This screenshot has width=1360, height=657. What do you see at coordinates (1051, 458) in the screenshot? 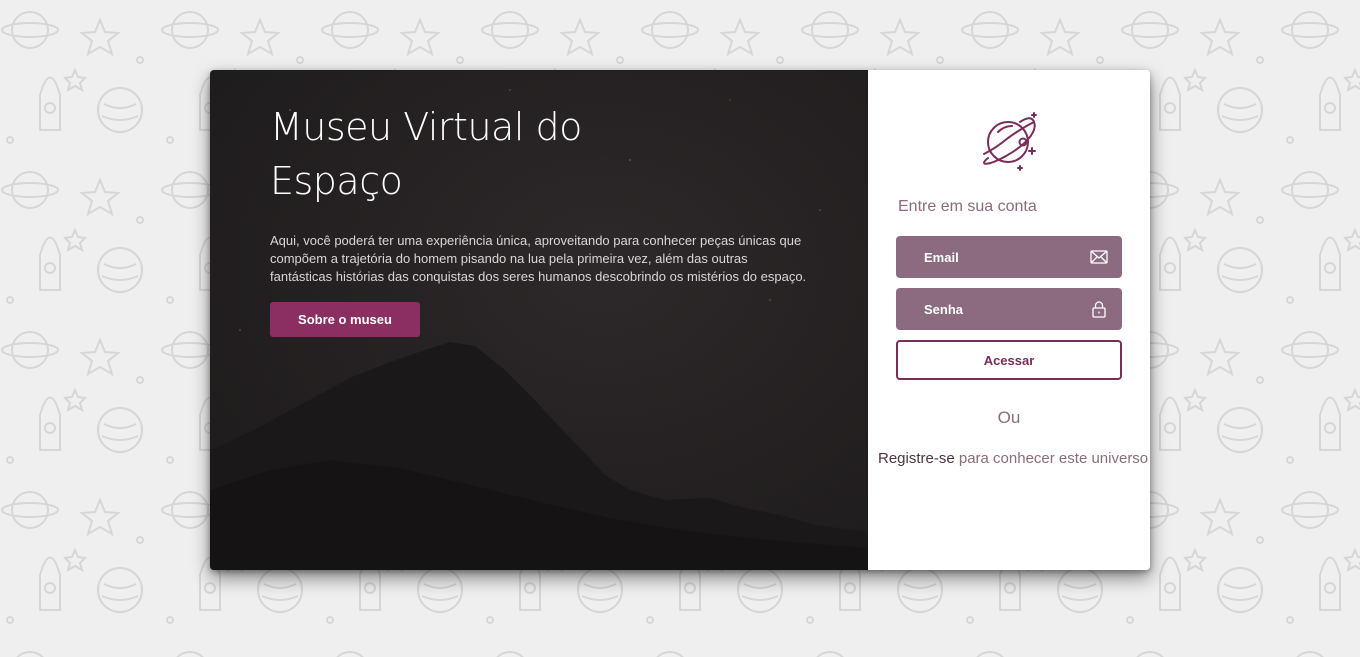
I see `register-description: para conhecer este universo` at bounding box center [1051, 458].